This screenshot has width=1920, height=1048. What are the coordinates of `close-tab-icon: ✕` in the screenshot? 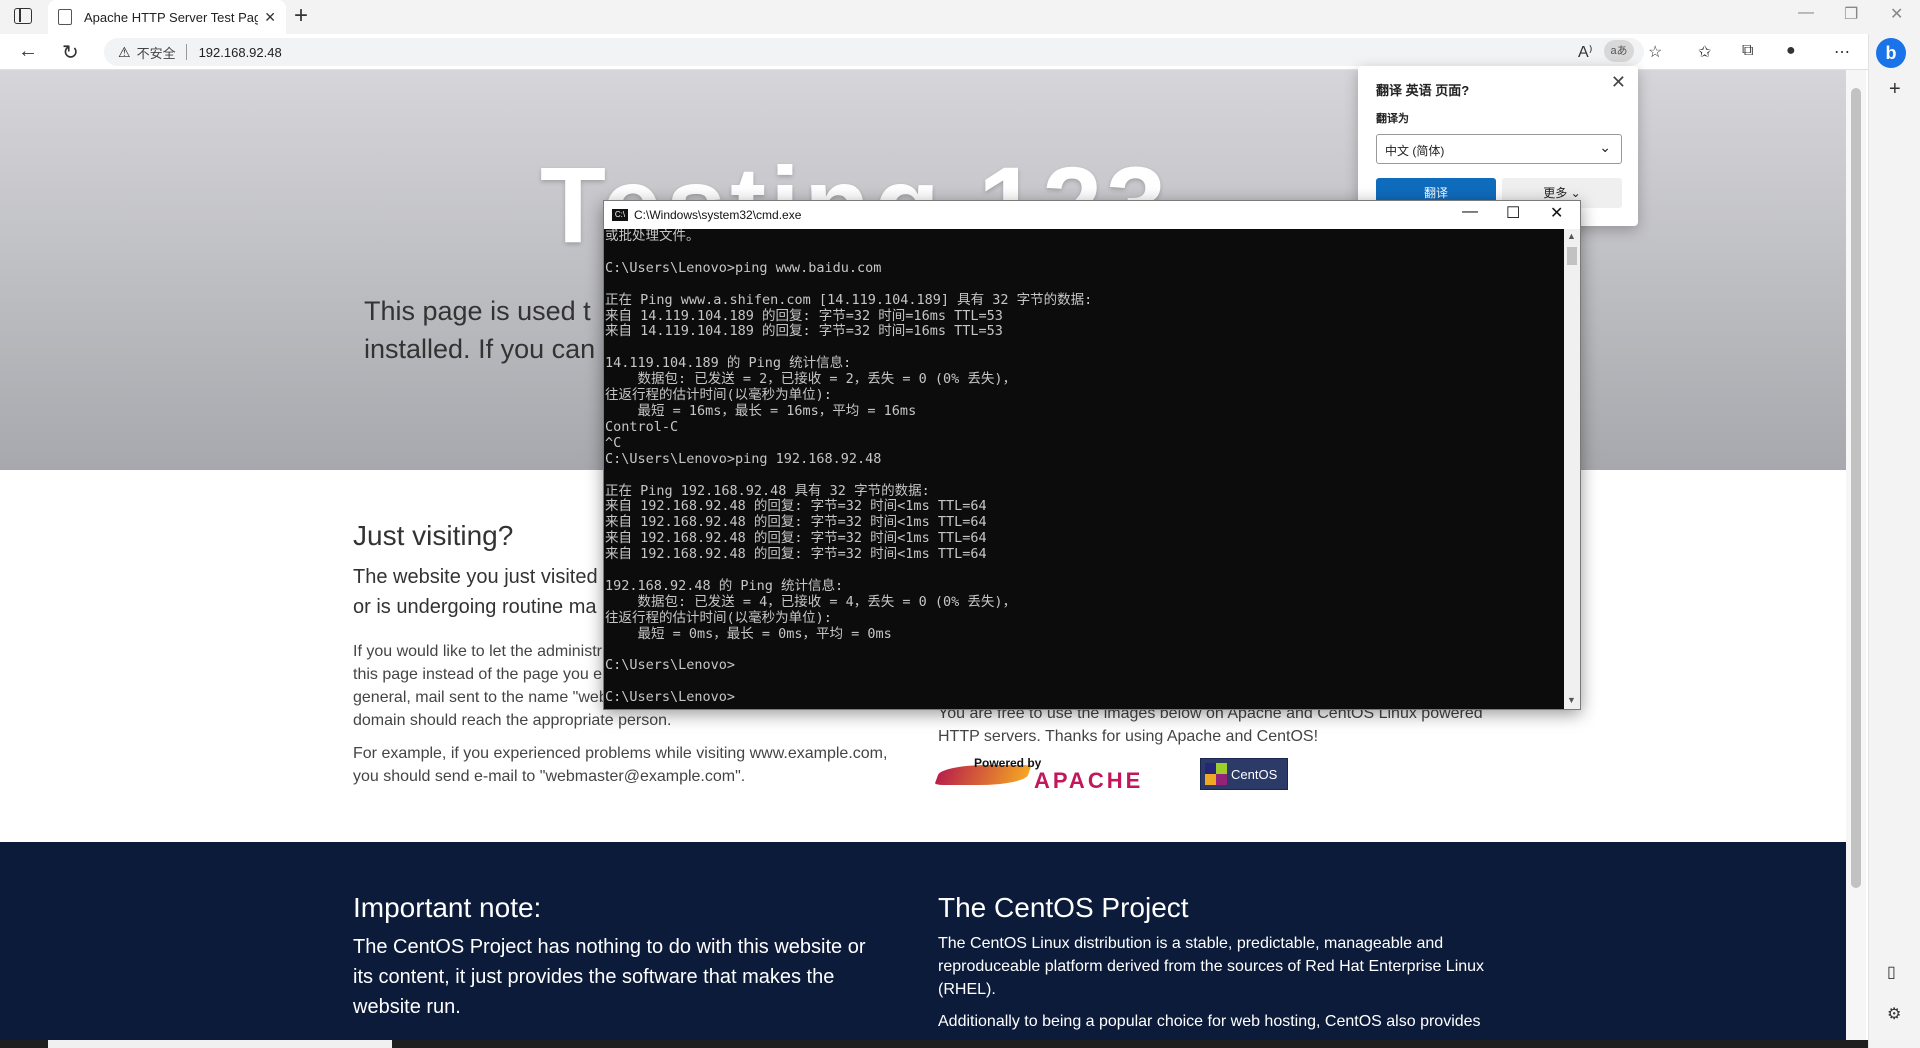 It's located at (270, 17).